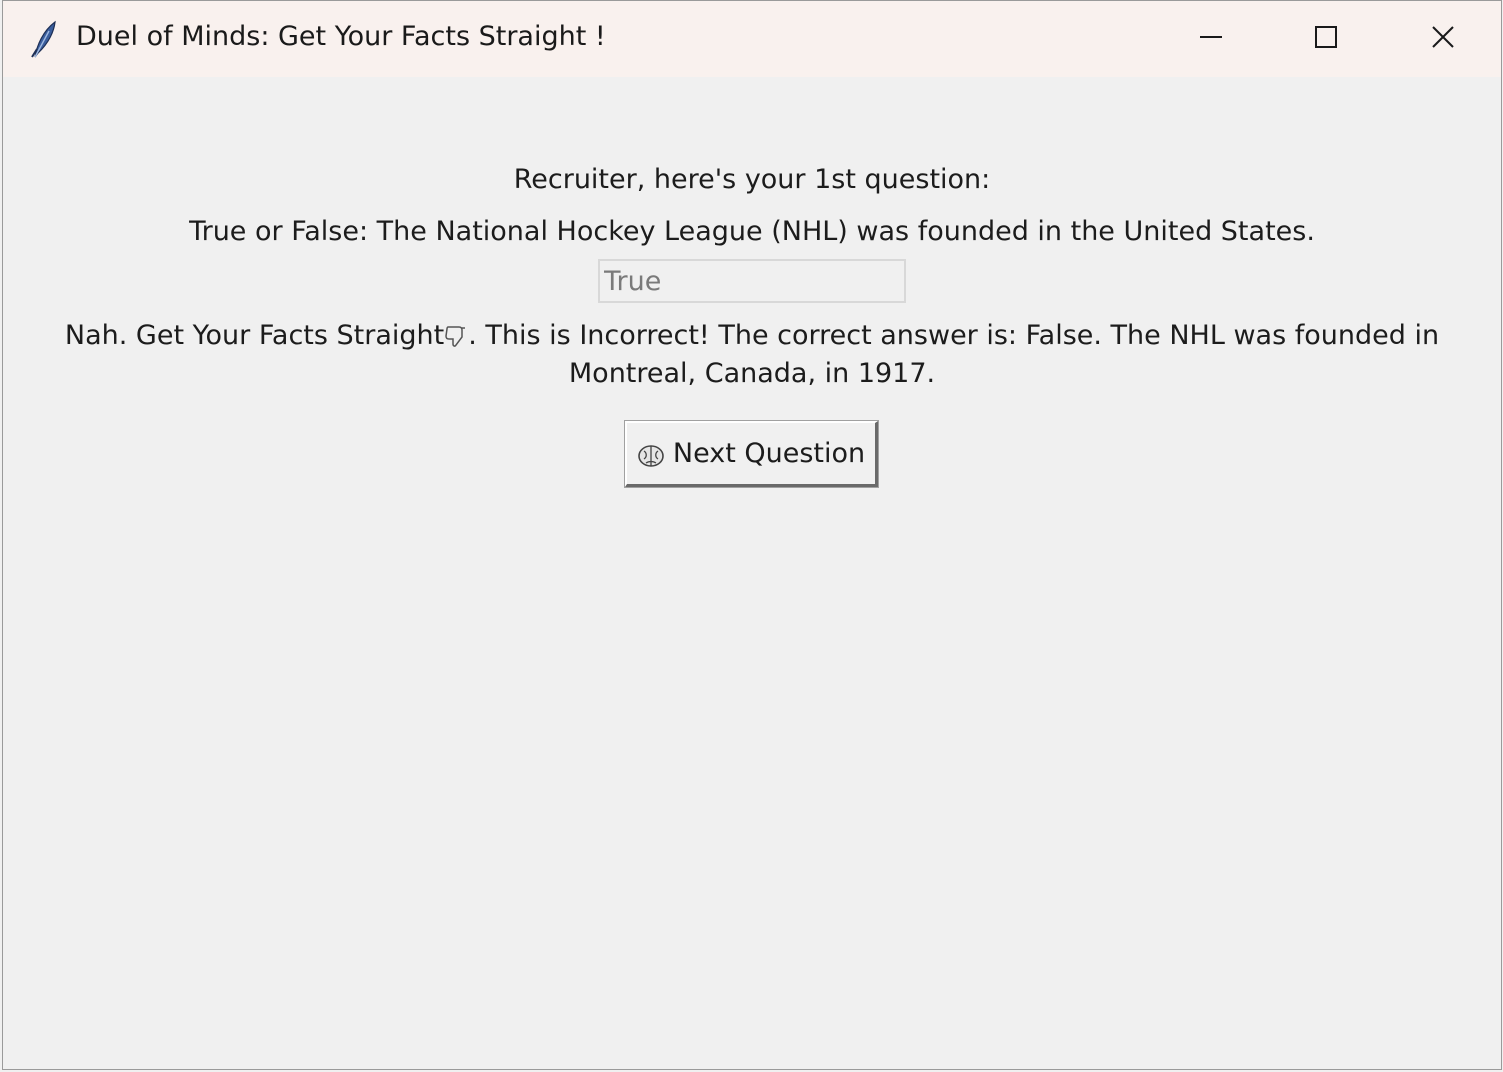 This screenshot has height=1072, width=1503. What do you see at coordinates (752, 39) in the screenshot?
I see `title-bar: Duel of Minds: Get Your Facts Straight !` at bounding box center [752, 39].